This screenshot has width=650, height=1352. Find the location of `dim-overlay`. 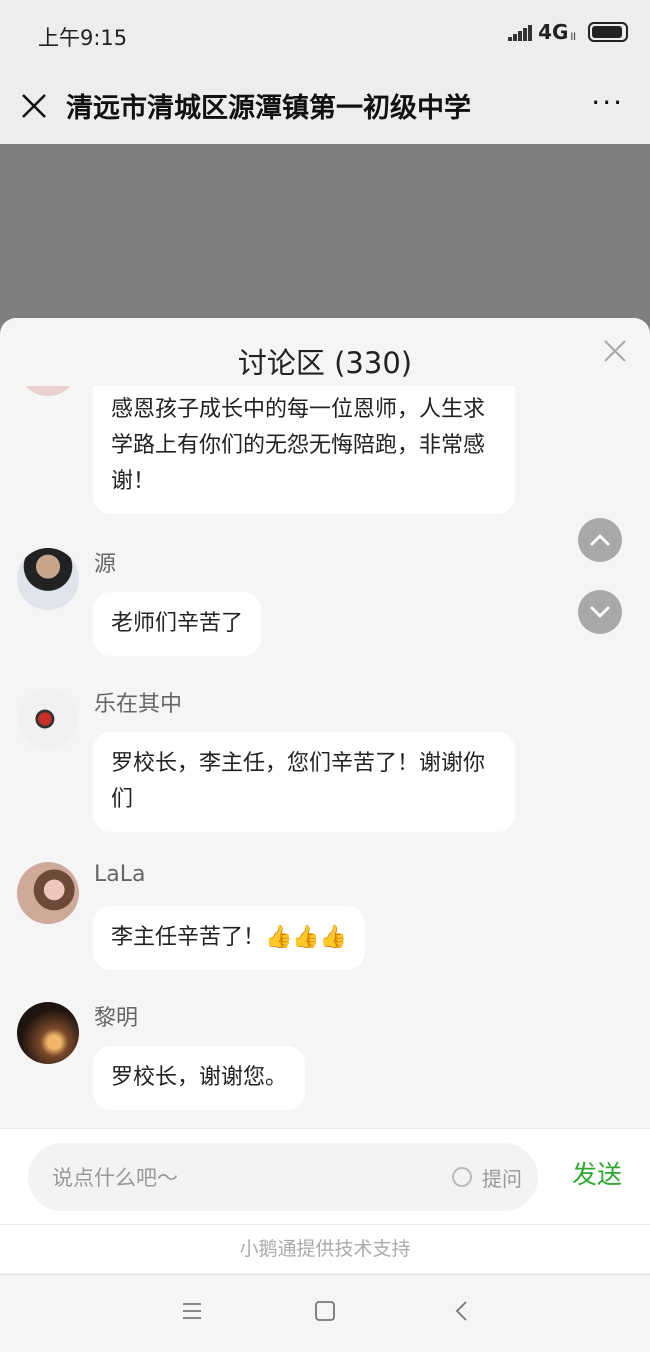

dim-overlay is located at coordinates (325, 239).